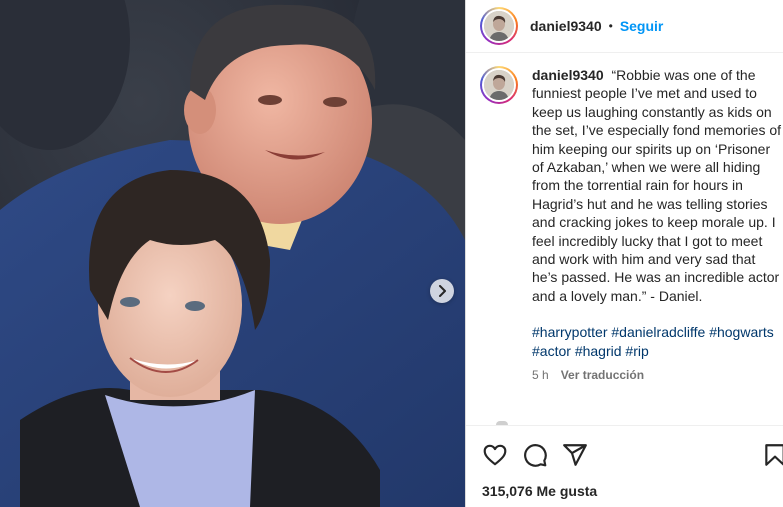  What do you see at coordinates (772, 455) in the screenshot?
I see `bookmark-icon` at bounding box center [772, 455].